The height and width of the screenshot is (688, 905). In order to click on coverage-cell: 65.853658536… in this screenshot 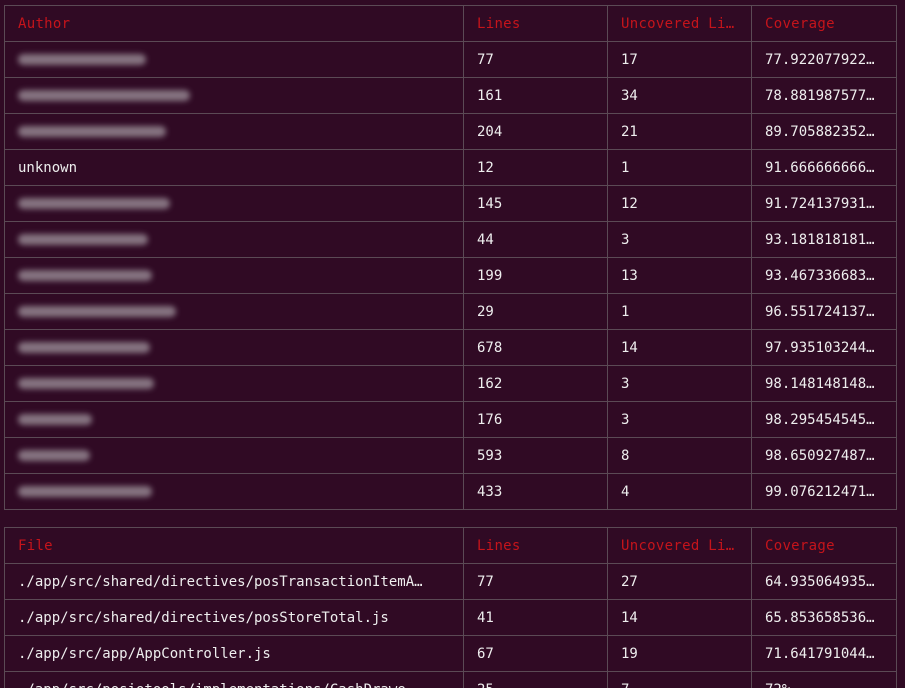, I will do `click(824, 617)`.